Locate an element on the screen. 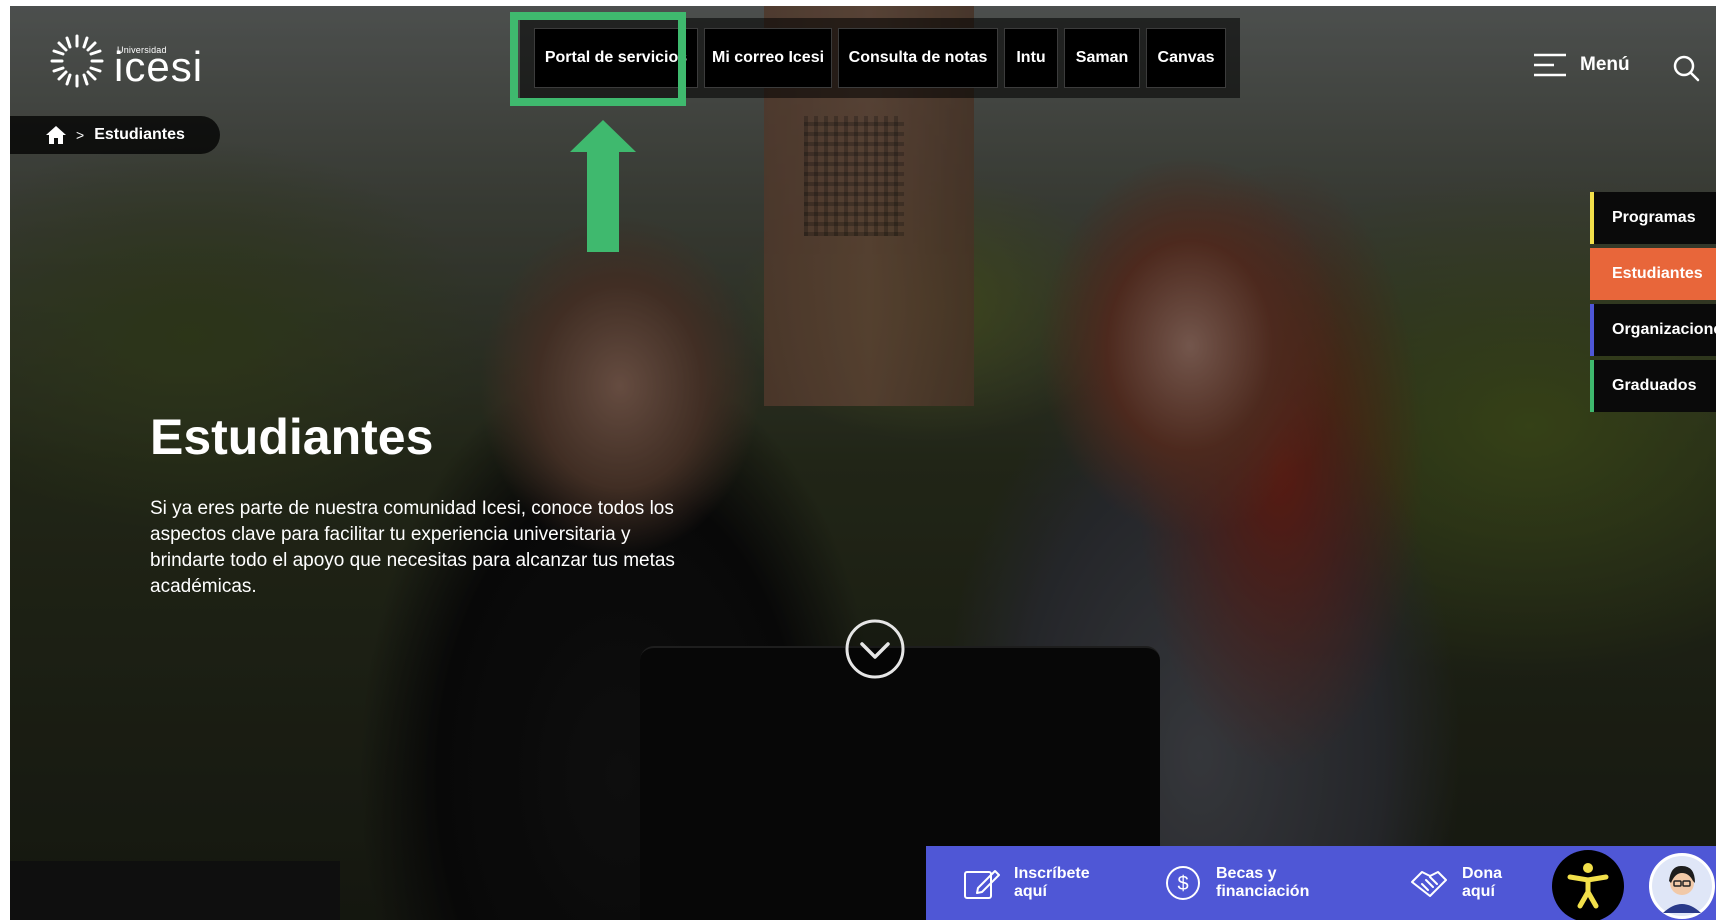  search-icon is located at coordinates (1686, 68).